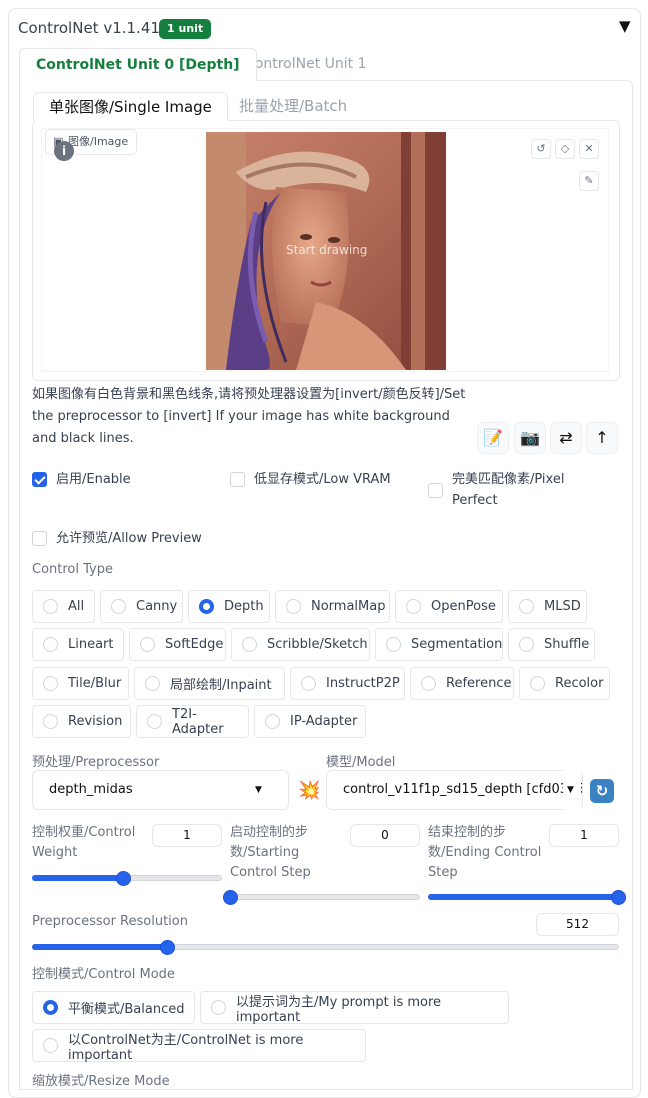 The image size is (648, 1098). What do you see at coordinates (602, 791) in the screenshot?
I see `refresh-icon: ↻` at bounding box center [602, 791].